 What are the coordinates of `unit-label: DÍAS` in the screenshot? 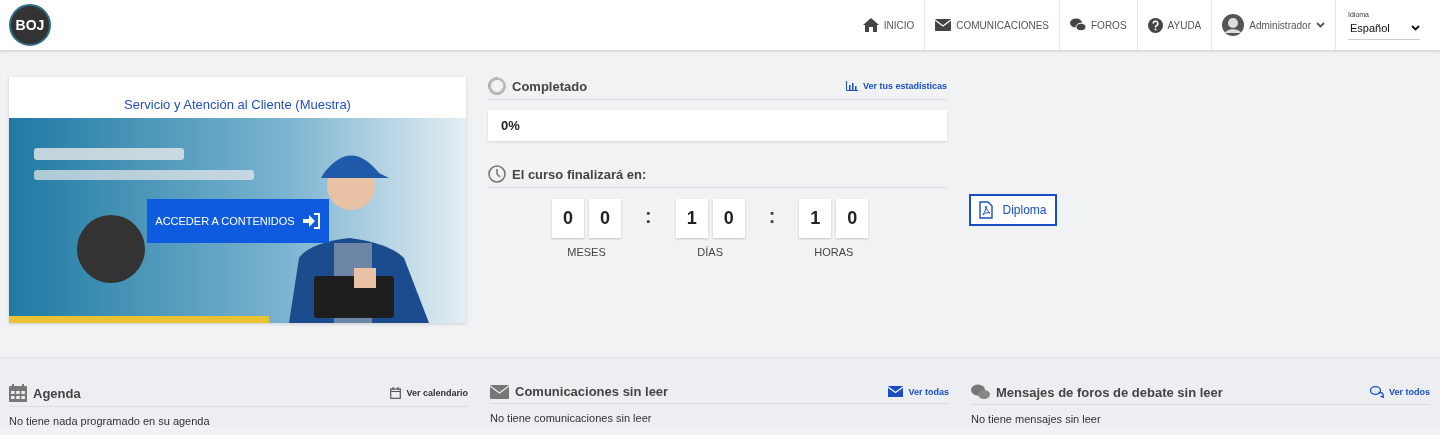 It's located at (710, 252).